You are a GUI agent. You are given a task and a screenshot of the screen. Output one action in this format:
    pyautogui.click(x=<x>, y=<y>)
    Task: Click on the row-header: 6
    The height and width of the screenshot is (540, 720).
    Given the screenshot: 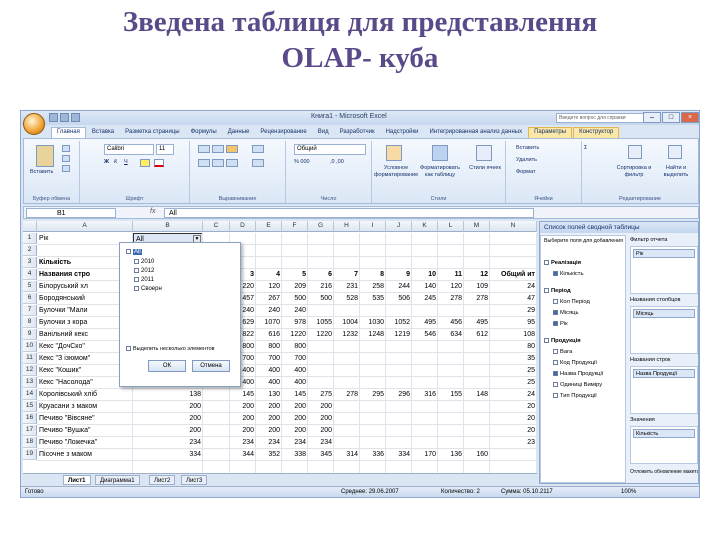 What is the action you would take?
    pyautogui.click(x=30, y=298)
    